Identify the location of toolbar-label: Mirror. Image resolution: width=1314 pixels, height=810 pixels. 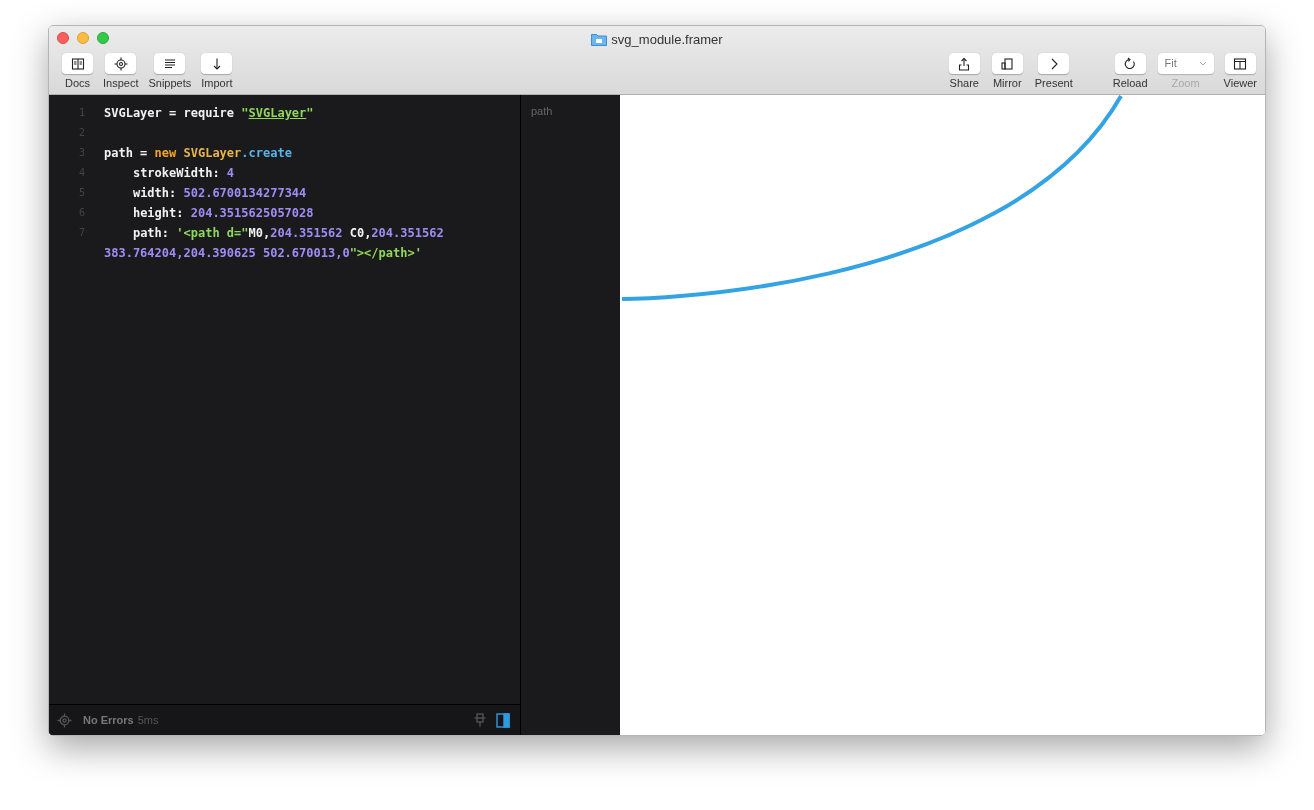
(1007, 83).